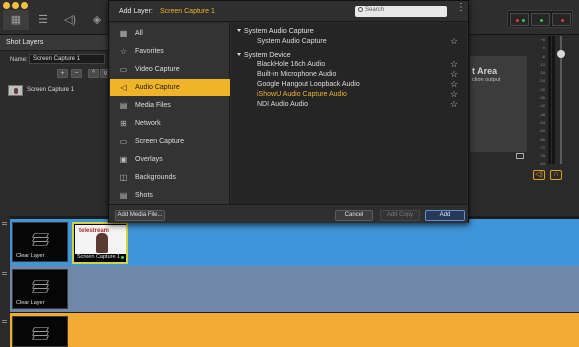  I want to click on category-favorites: ☆ Favorites, so click(170, 51).